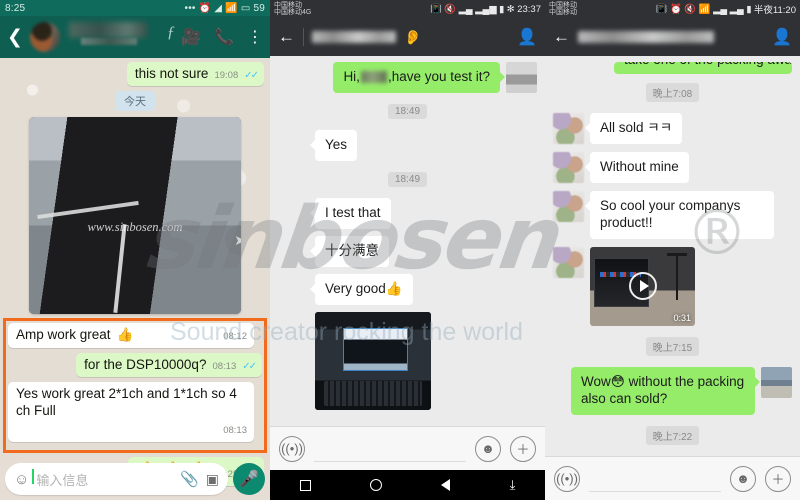 This screenshot has height=500, width=800. I want to click on message-text: So cool your companys product!!, so click(670, 214).